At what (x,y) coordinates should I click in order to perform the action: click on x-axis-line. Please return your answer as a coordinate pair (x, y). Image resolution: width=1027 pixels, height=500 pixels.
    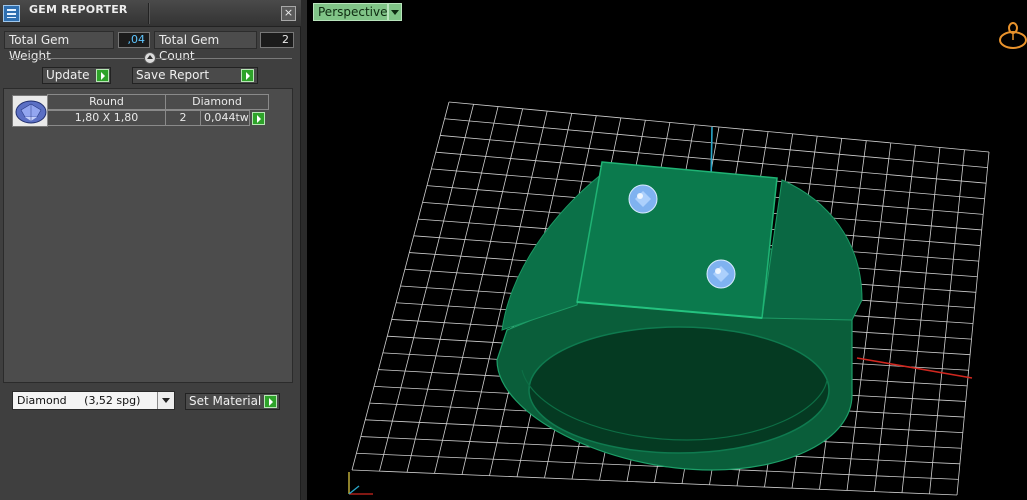
    Looking at the image, I should click on (914, 368).